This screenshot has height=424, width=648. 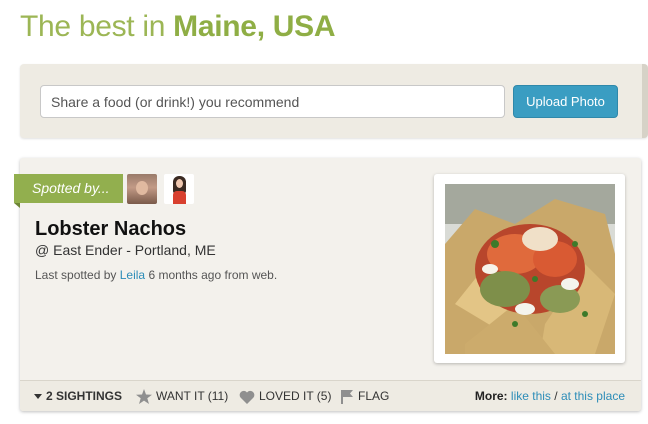 What do you see at coordinates (593, 396) in the screenshot?
I see `at-this-place-link: at this place` at bounding box center [593, 396].